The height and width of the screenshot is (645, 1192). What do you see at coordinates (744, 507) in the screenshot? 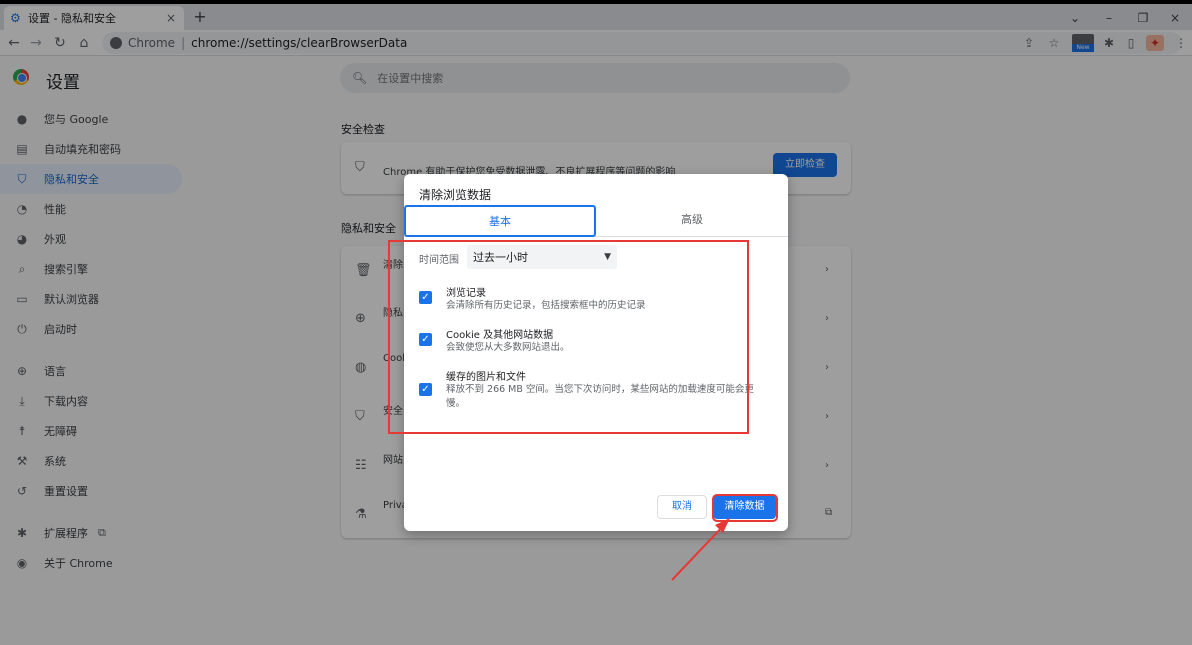
I see `clear-data-button: 清除数据` at bounding box center [744, 507].